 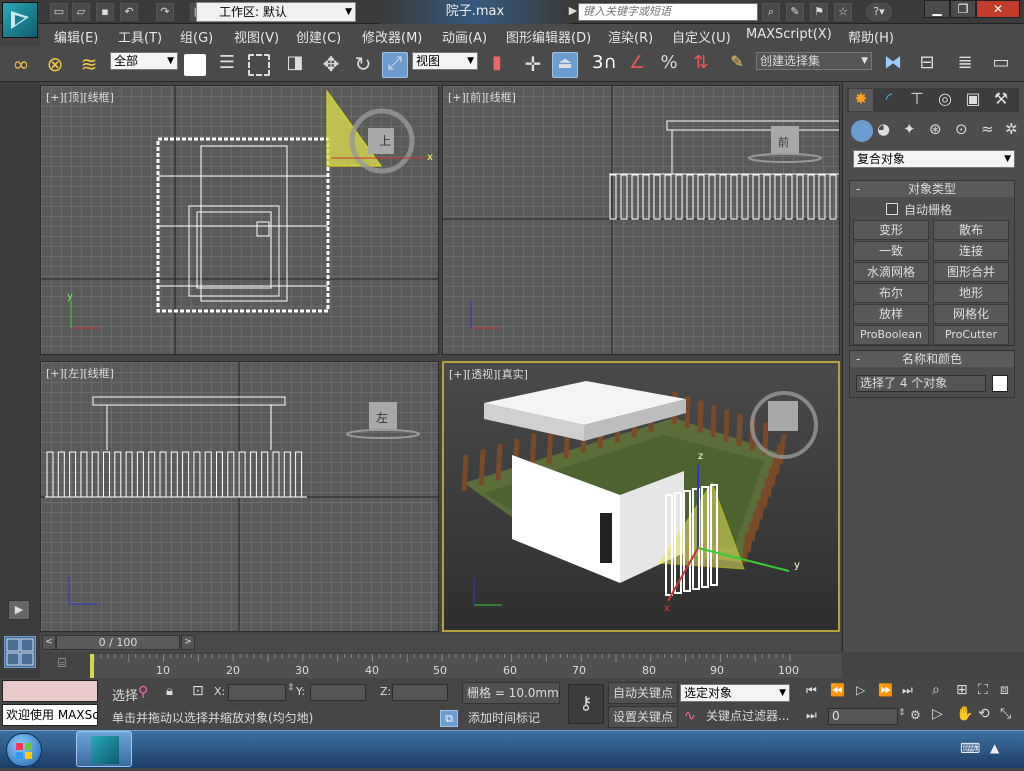 What do you see at coordinates (862, 131) in the screenshot?
I see `geometry-icon` at bounding box center [862, 131].